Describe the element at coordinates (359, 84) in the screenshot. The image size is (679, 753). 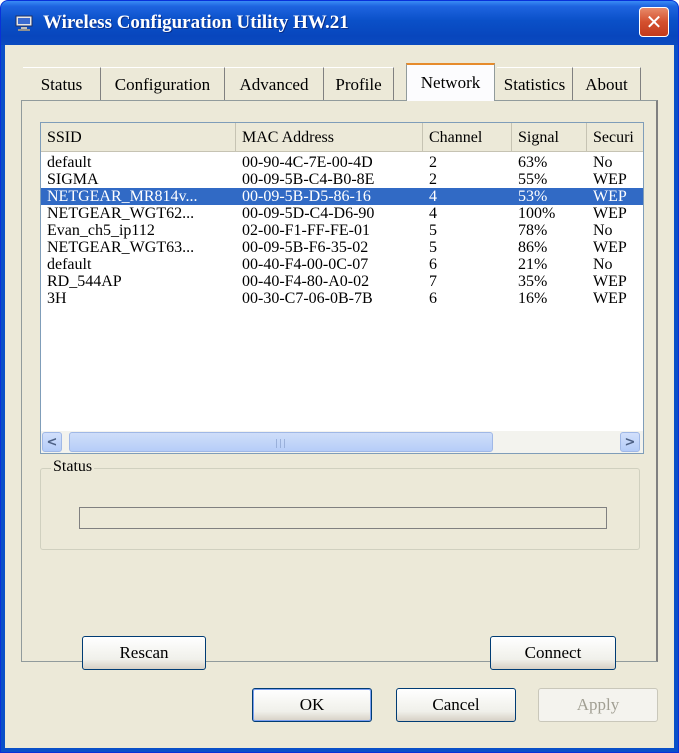
I see `tab-profile: Profile` at that location.